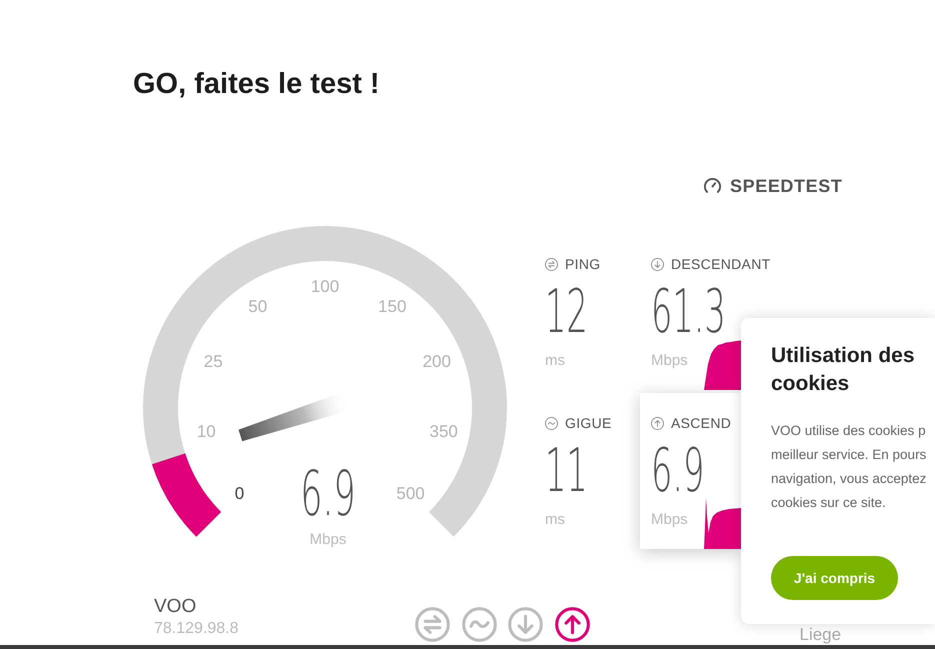  I want to click on gauge-tick-label: 150, so click(392, 307).